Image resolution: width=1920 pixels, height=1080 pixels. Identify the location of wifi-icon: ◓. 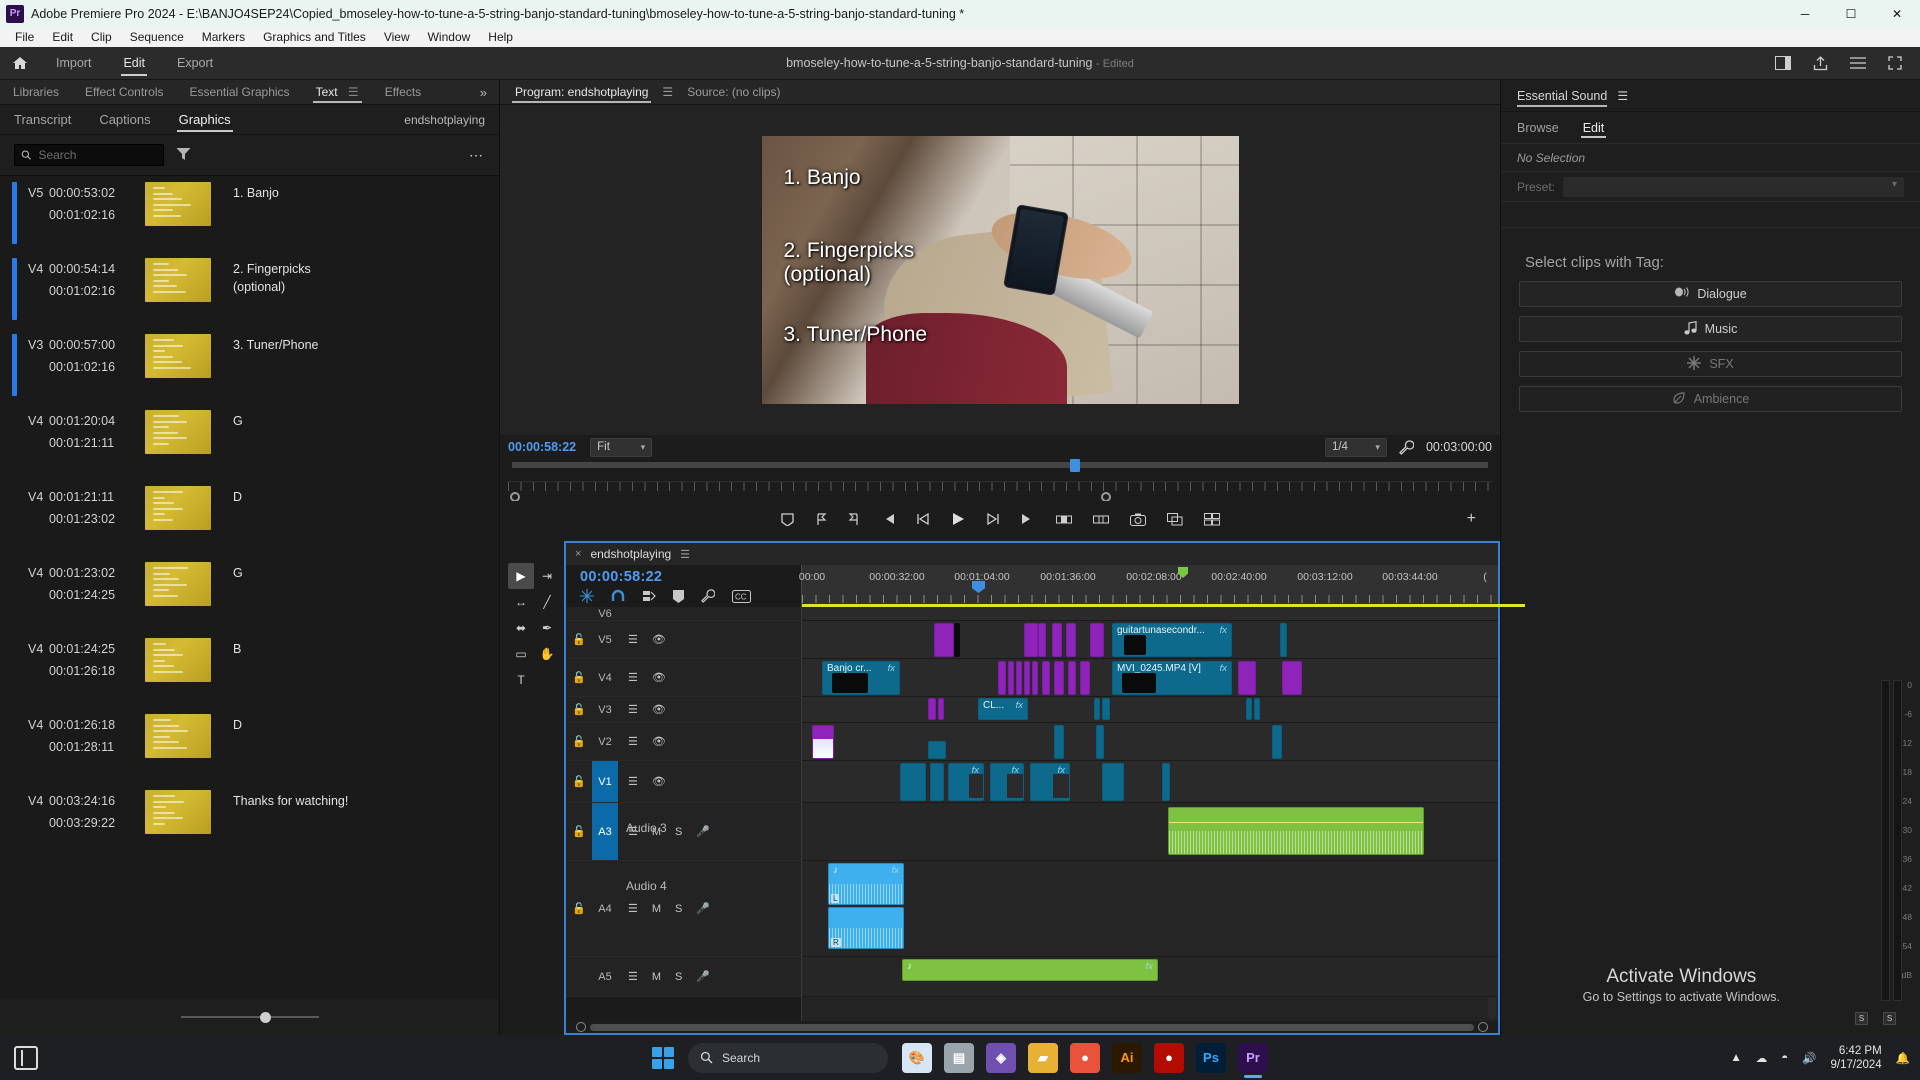
(1784, 1058).